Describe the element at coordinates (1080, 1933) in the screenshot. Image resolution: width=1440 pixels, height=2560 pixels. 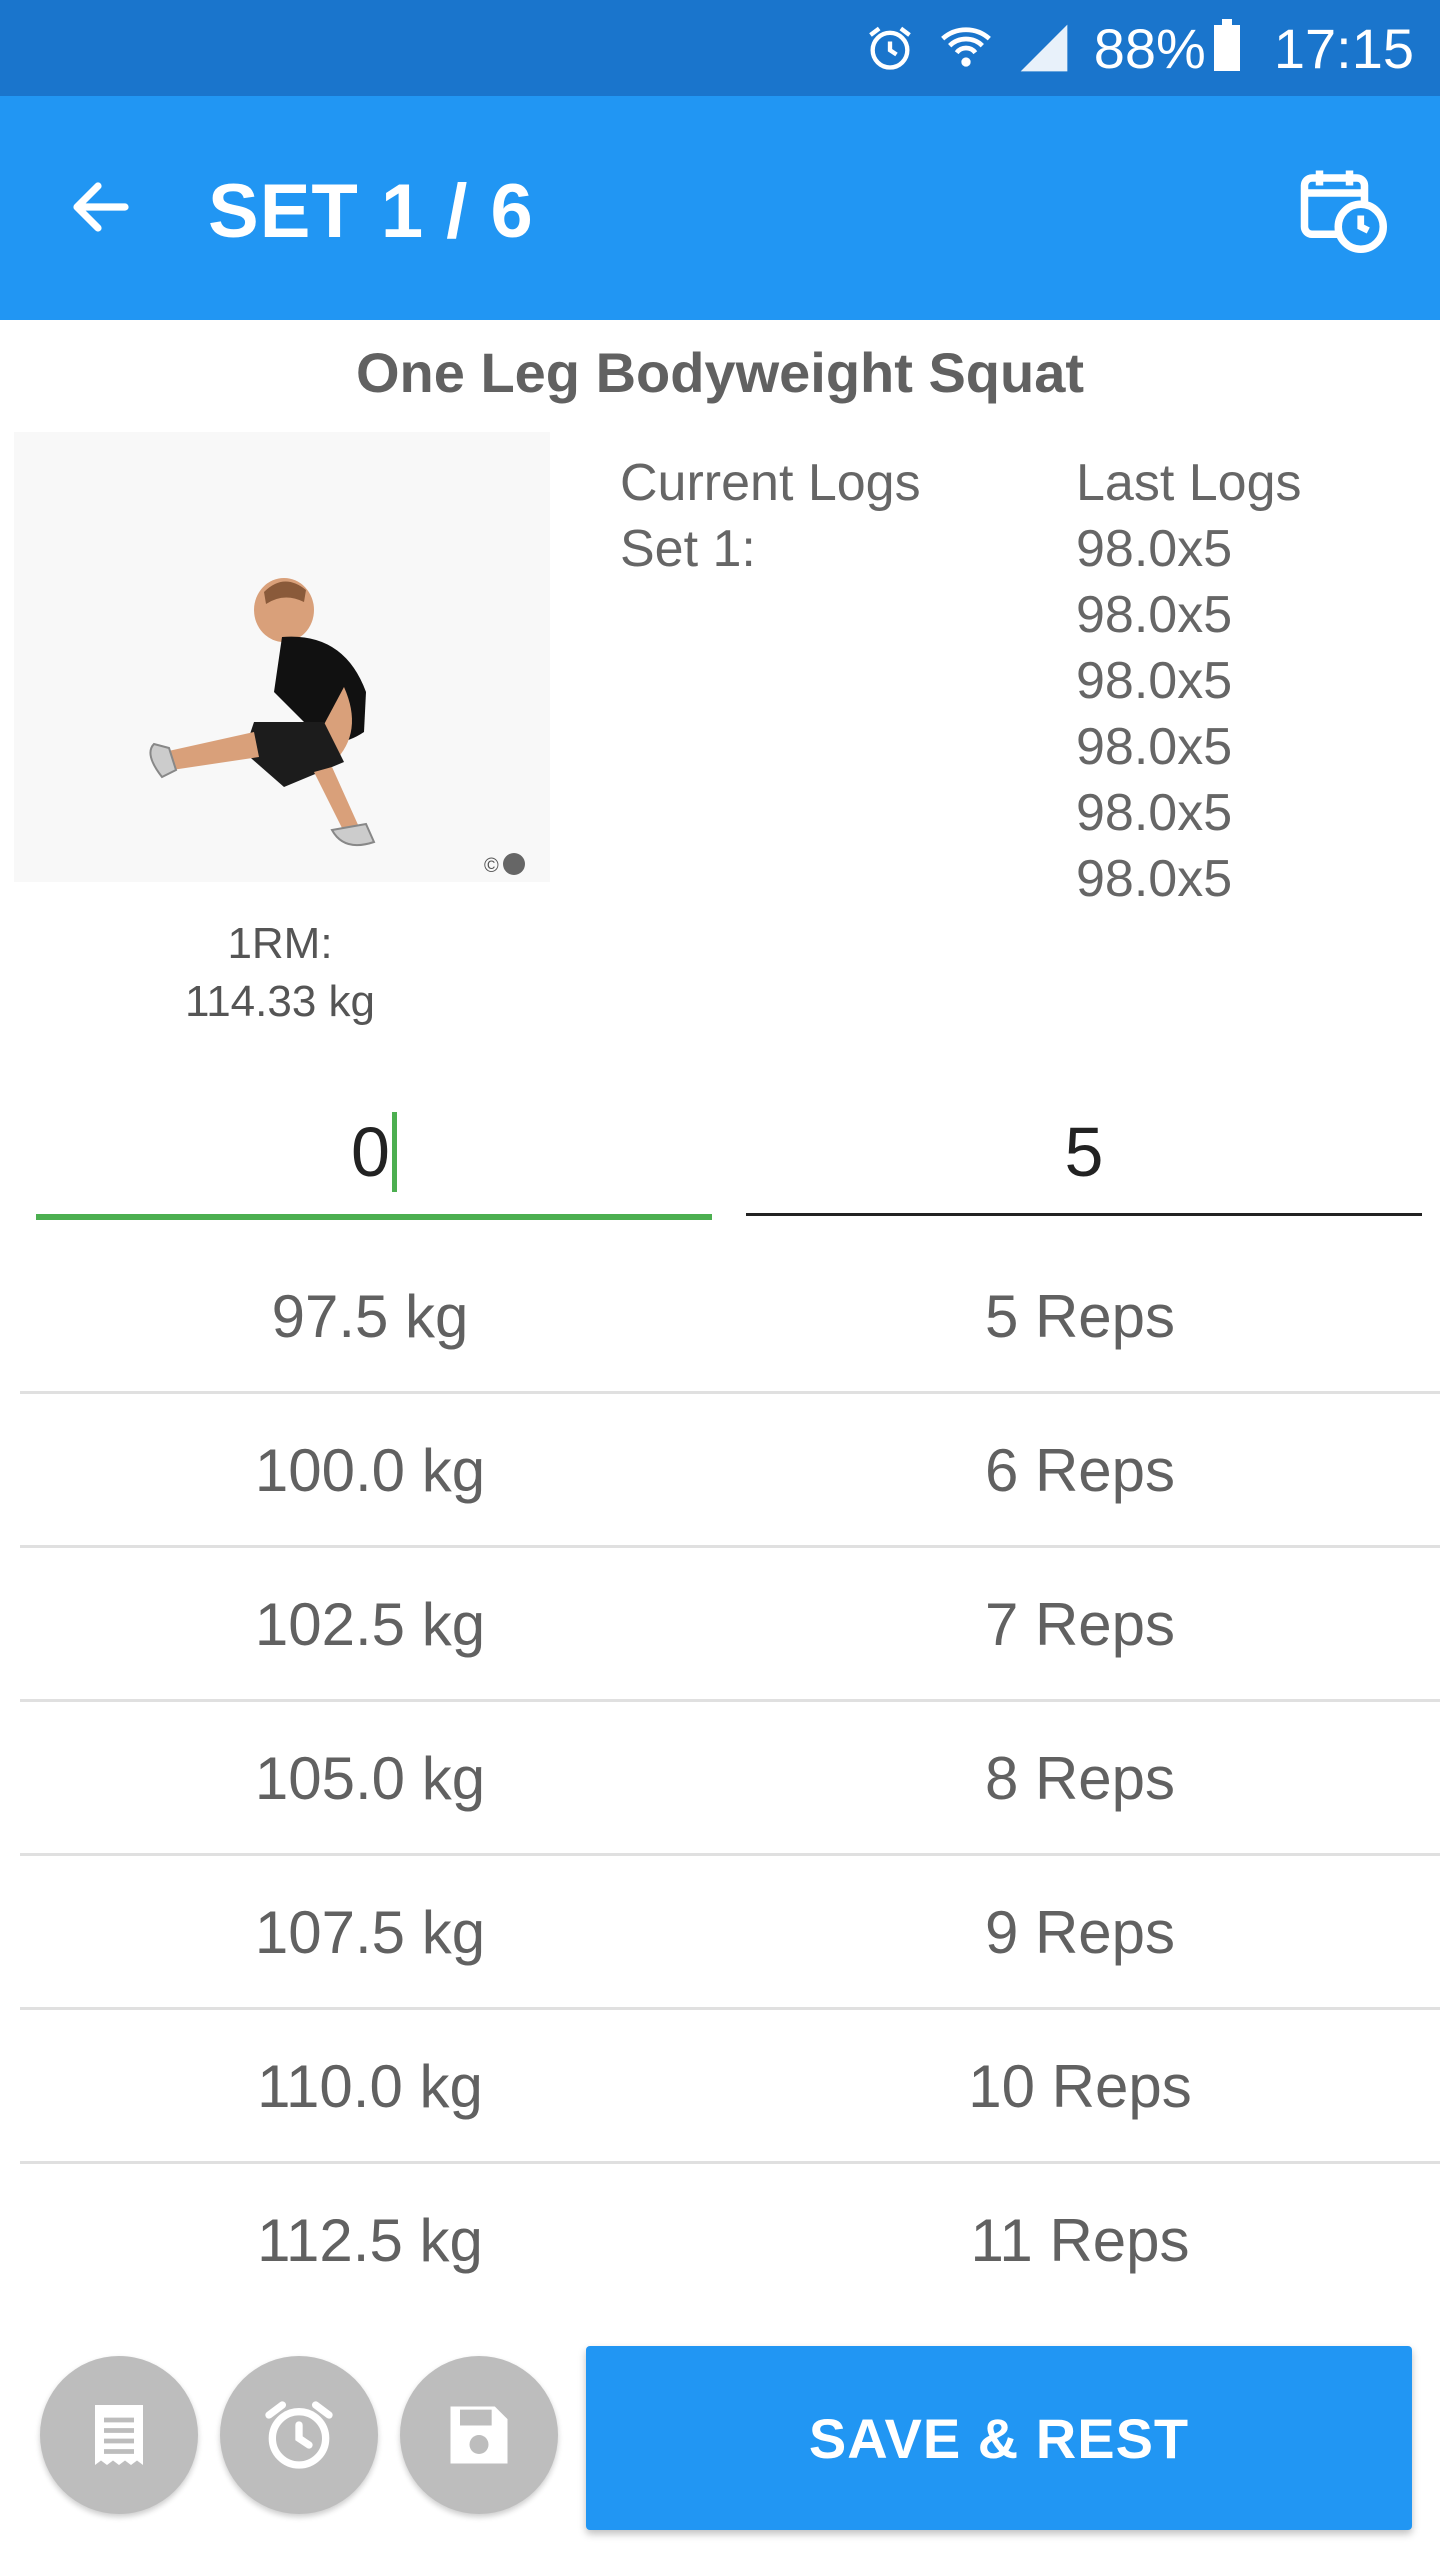
I see `reps-option: 9 Reps` at that location.